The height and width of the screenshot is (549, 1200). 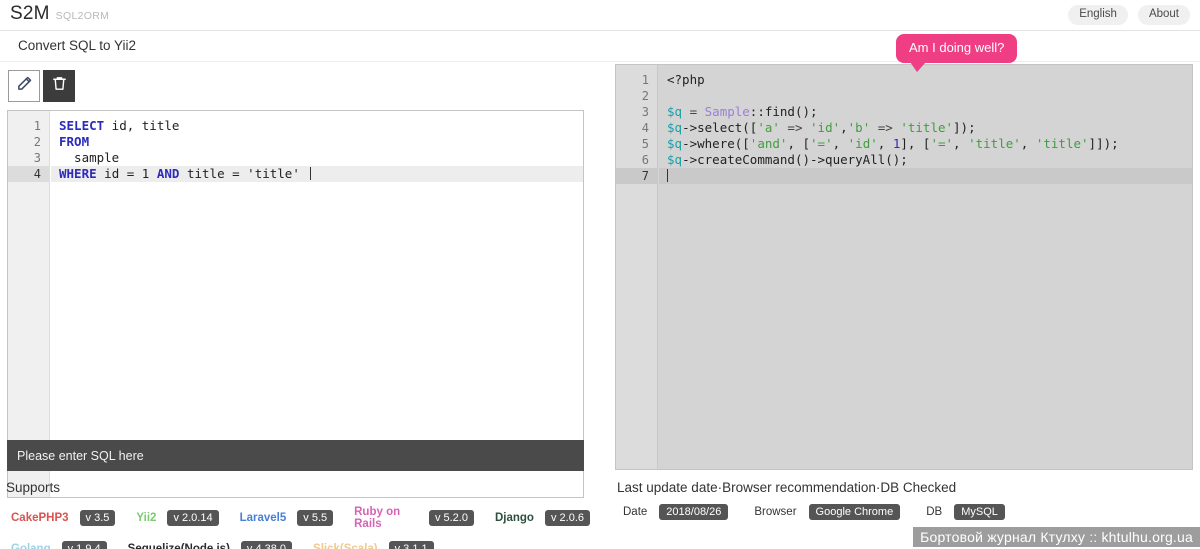 What do you see at coordinates (78, 173) in the screenshot?
I see `code-token: WHERE` at bounding box center [78, 173].